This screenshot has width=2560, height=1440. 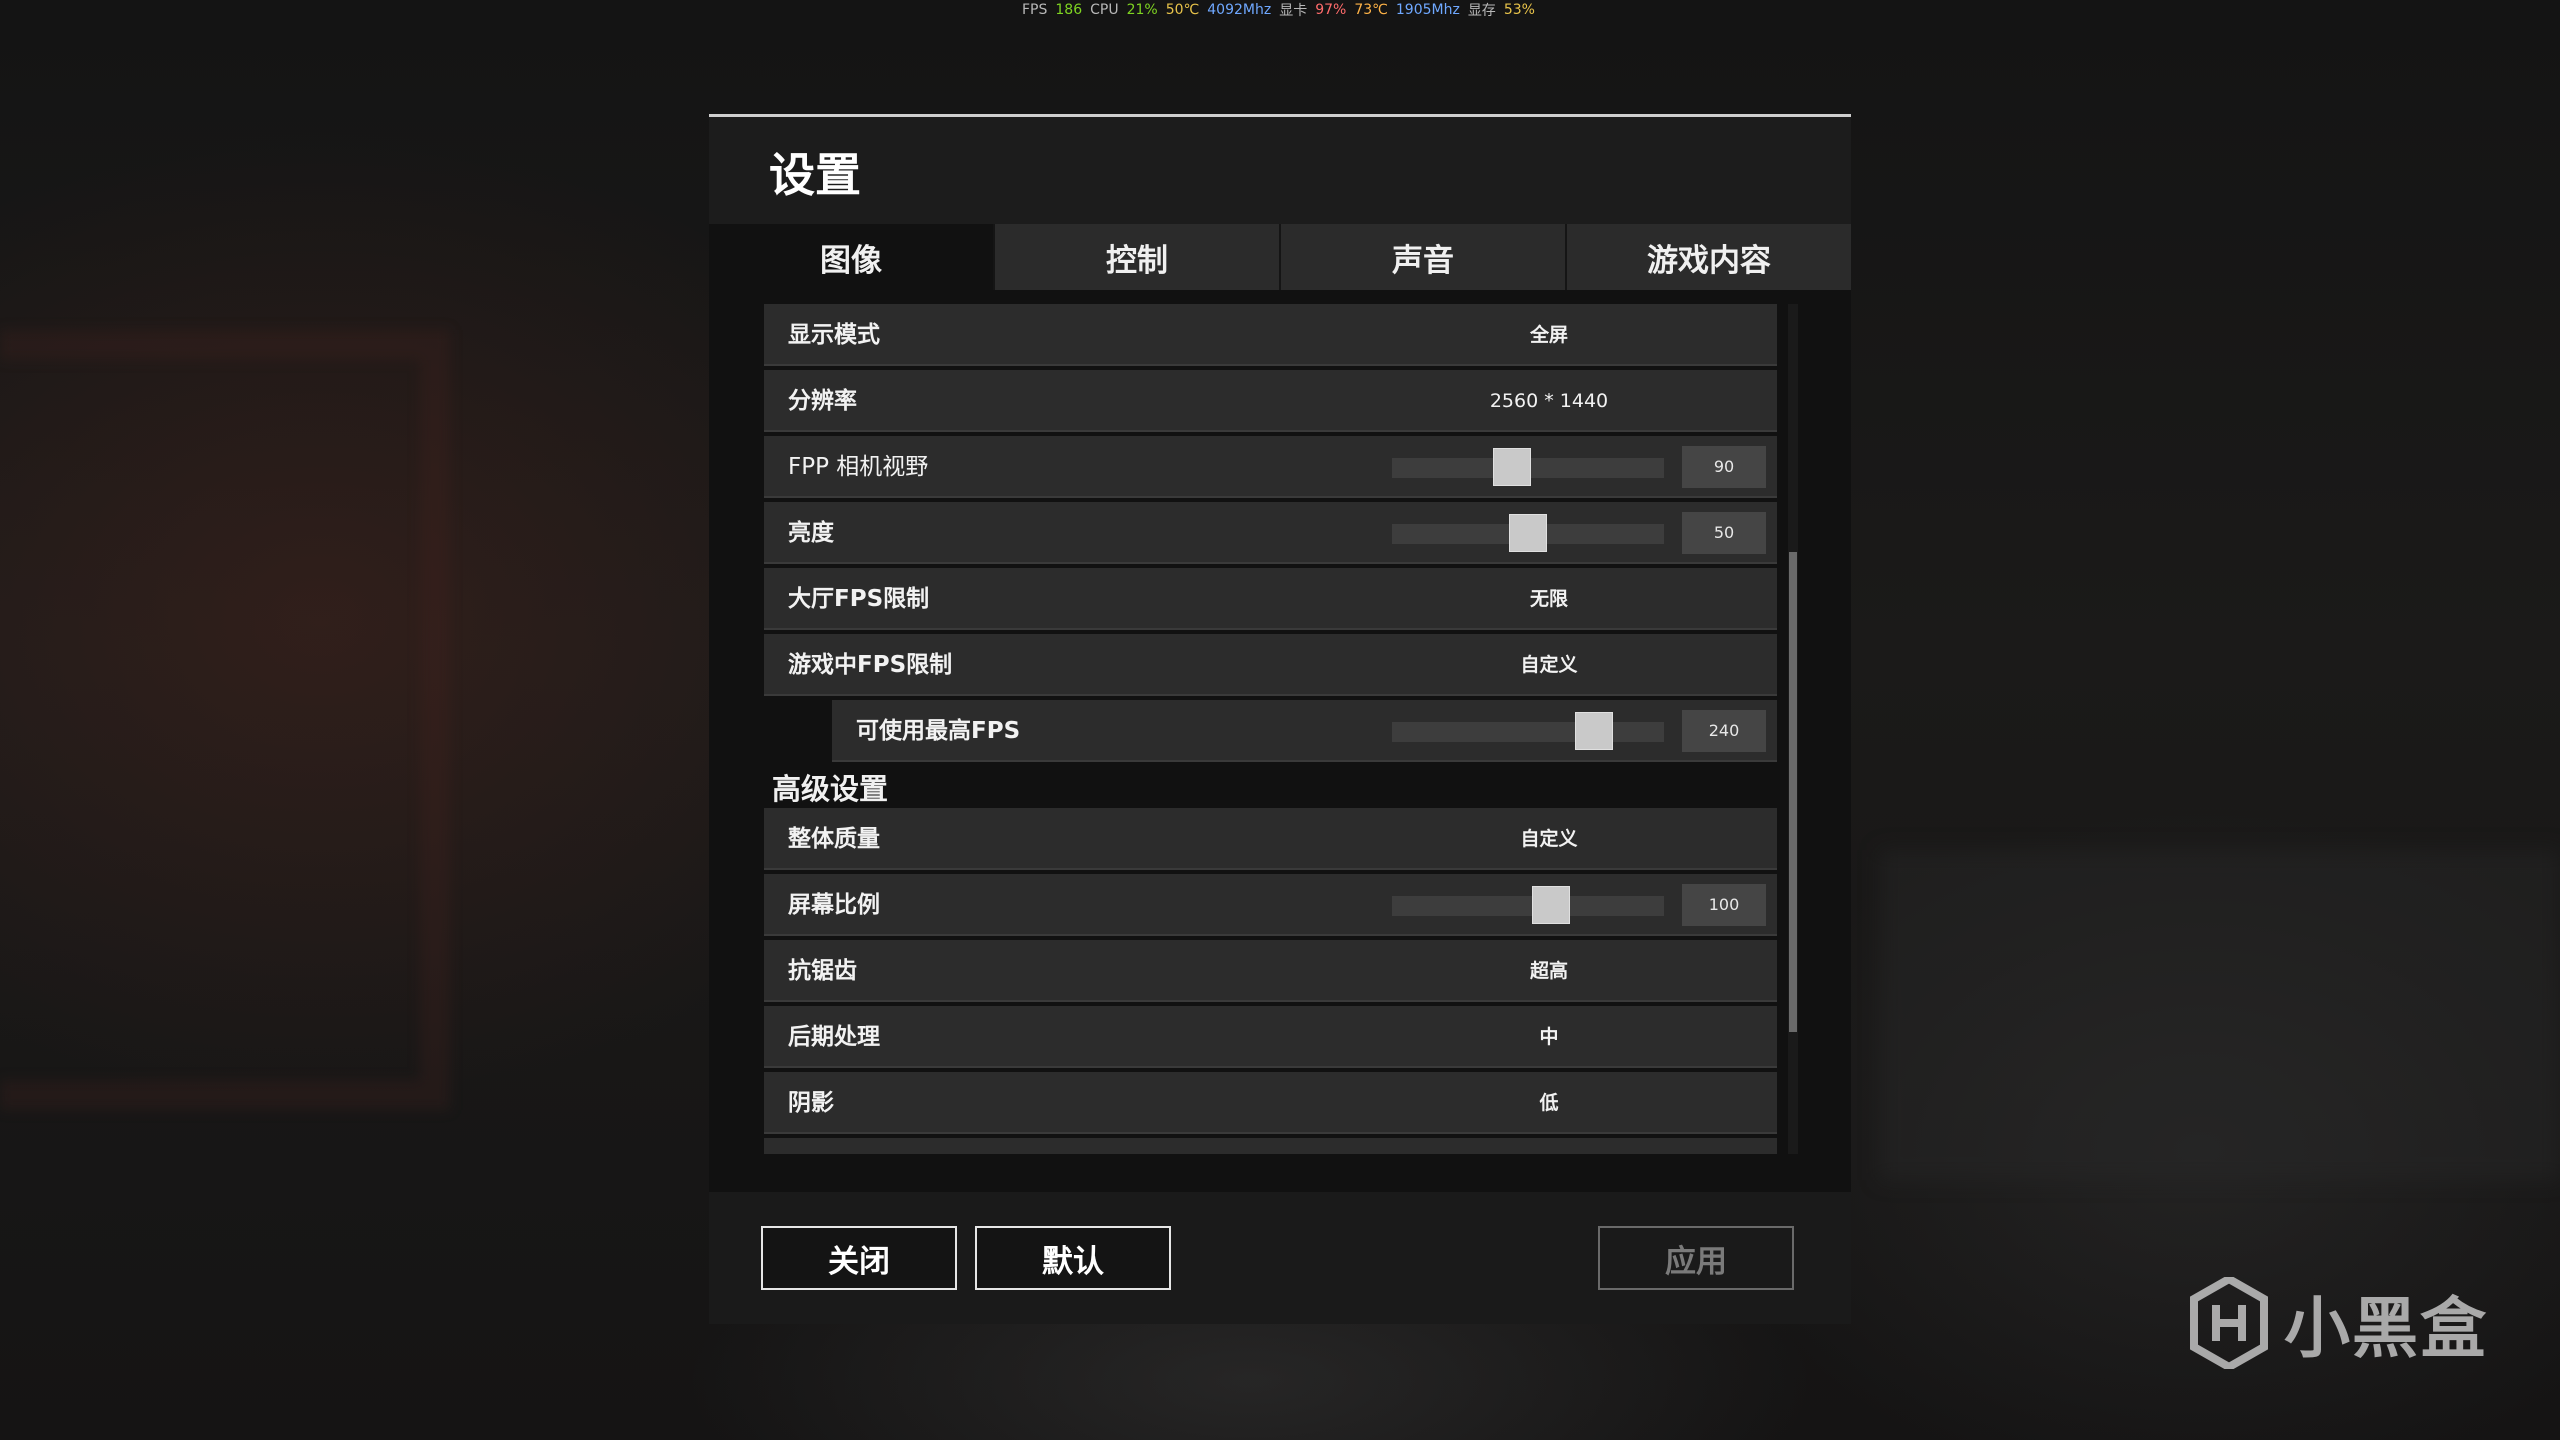 I want to click on settings-scrollbar, so click(x=1793, y=729).